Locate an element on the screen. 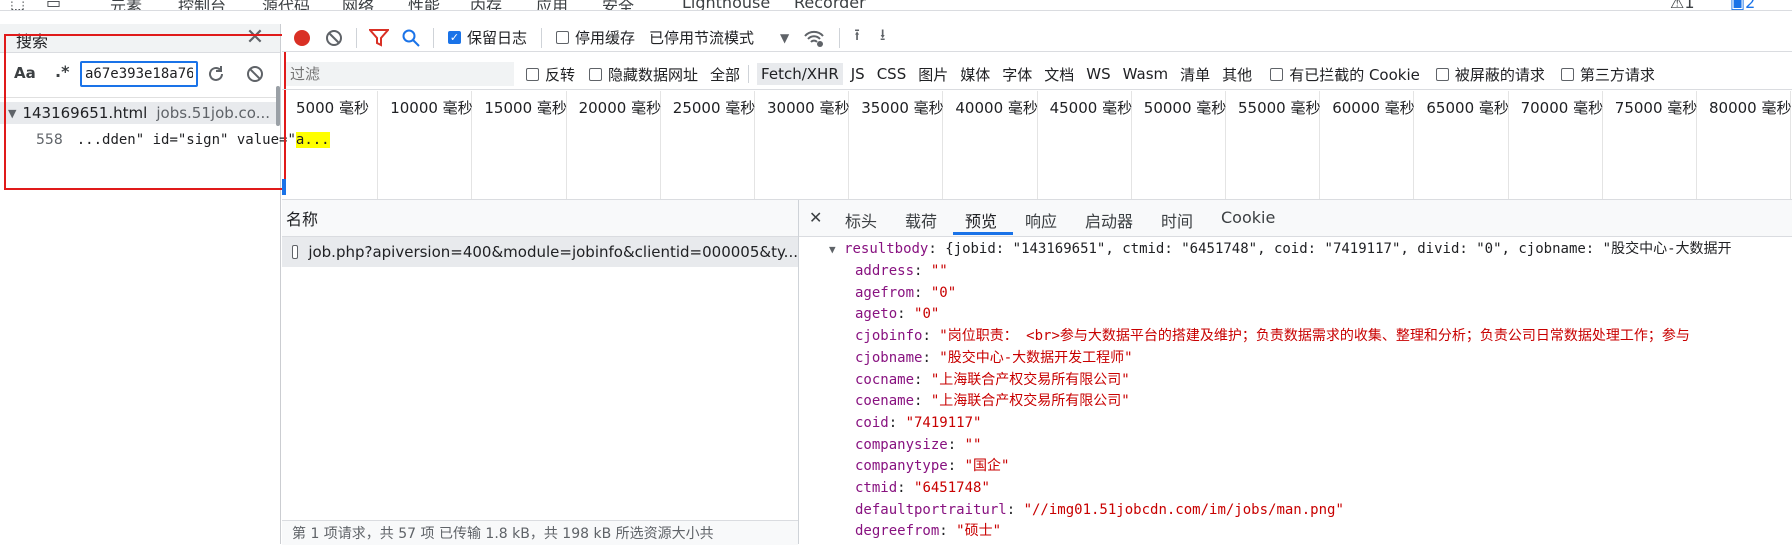 The width and height of the screenshot is (1792, 545). json-value: "//img01.51jobcdn.com/im/jobs/man.png" is located at coordinates (1183, 509).